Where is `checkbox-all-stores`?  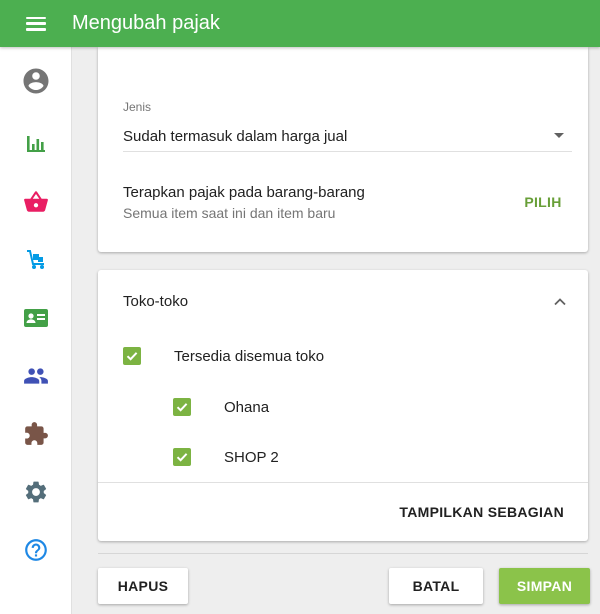 checkbox-all-stores is located at coordinates (132, 356).